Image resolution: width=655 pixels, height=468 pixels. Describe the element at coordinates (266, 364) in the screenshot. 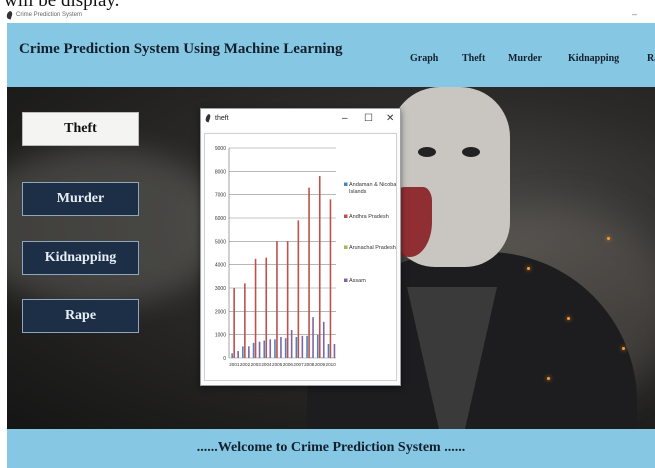

I see `x-tick-label: 2004` at that location.